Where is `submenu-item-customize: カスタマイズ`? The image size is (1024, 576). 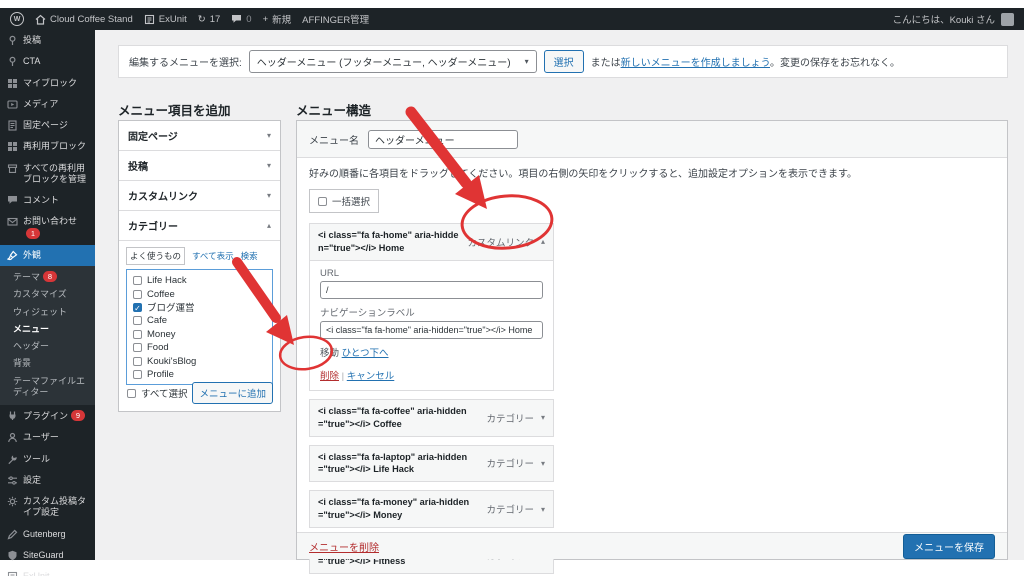 submenu-item-customize: カスタマイズ is located at coordinates (47, 294).